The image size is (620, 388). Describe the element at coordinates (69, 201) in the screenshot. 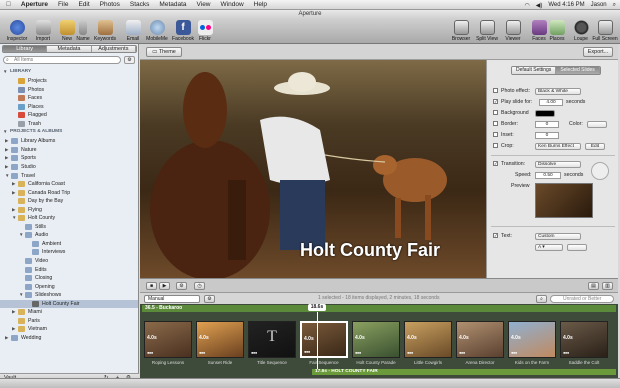

I see `tree-item: Day by the Bay` at that location.